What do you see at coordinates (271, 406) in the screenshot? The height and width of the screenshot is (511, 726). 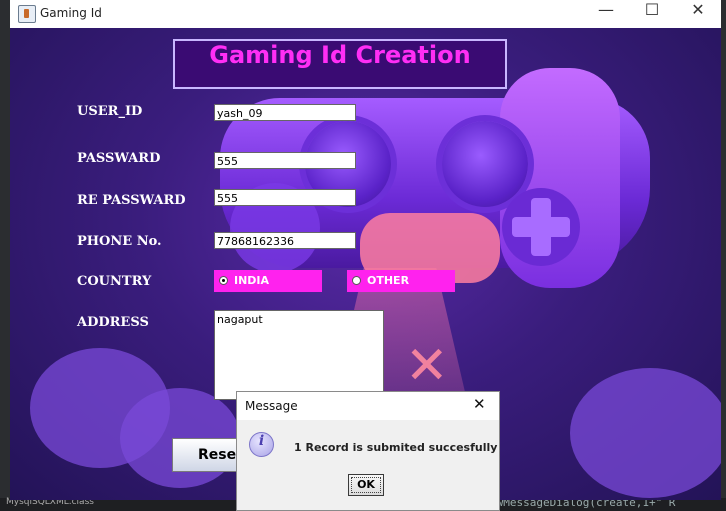 I see `dialog-title: Message` at bounding box center [271, 406].